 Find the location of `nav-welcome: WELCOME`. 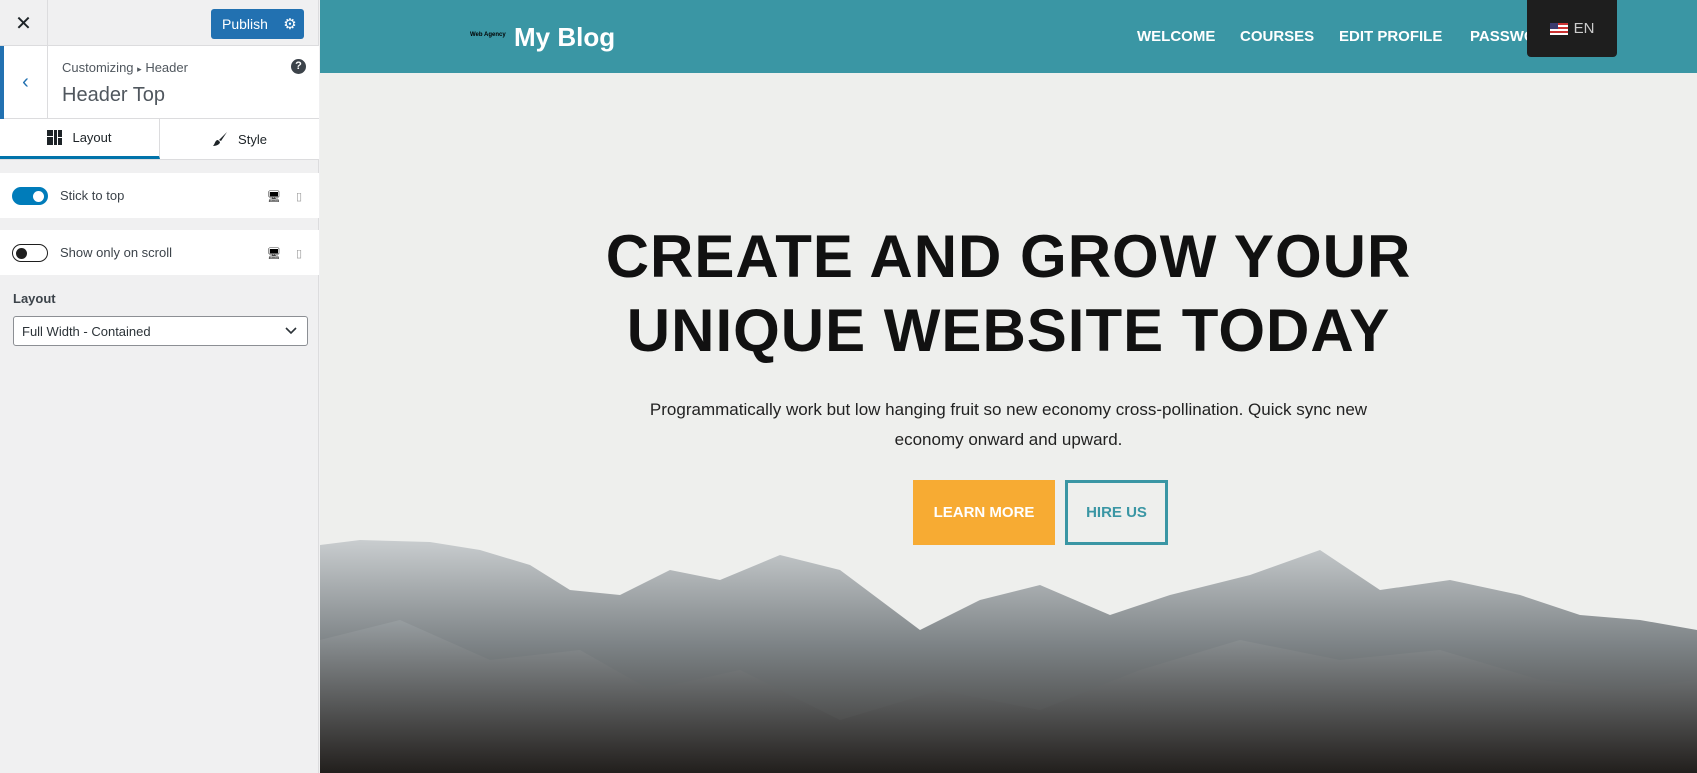

nav-welcome: WELCOME is located at coordinates (1176, 36).